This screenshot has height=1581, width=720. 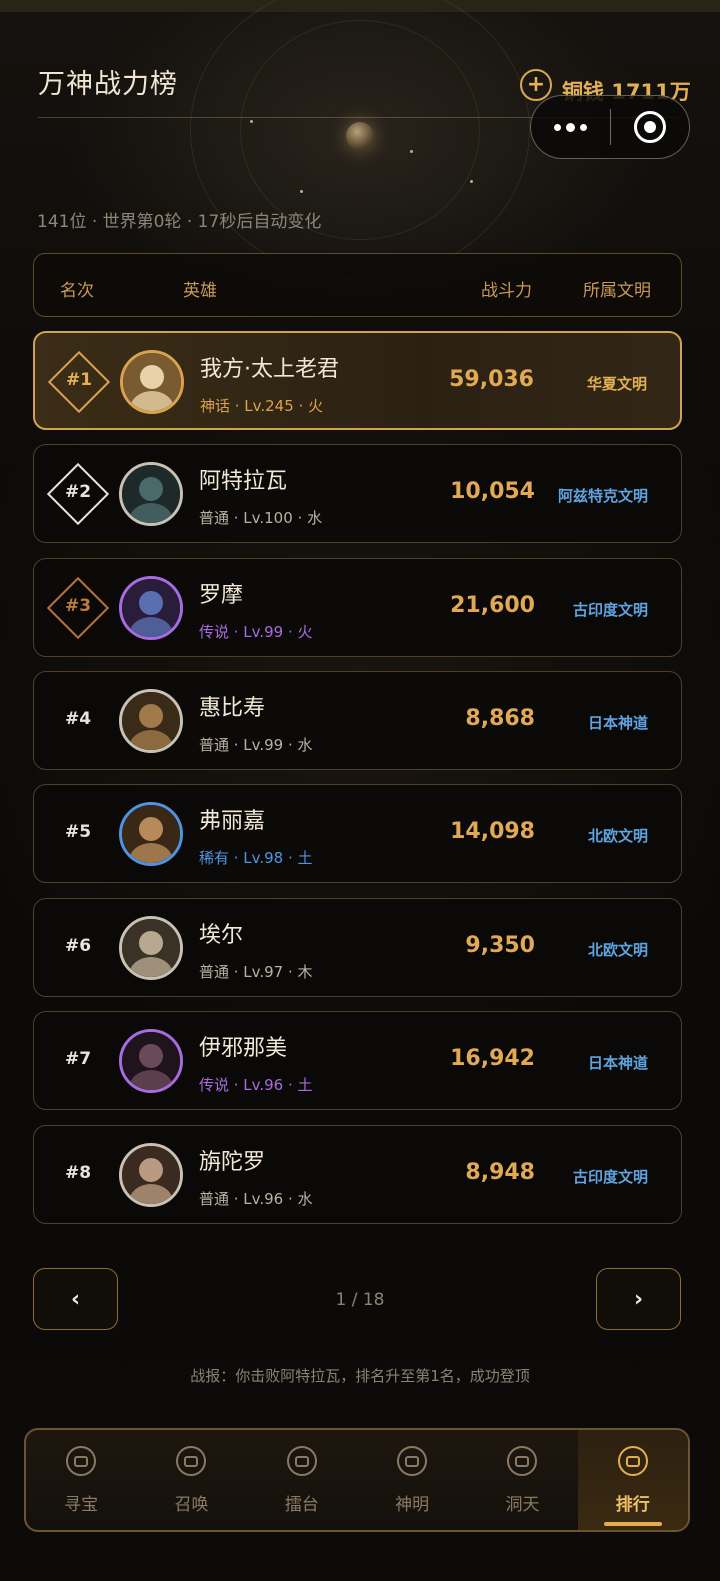 I want to click on hero-power: 21,600, so click(x=492, y=605).